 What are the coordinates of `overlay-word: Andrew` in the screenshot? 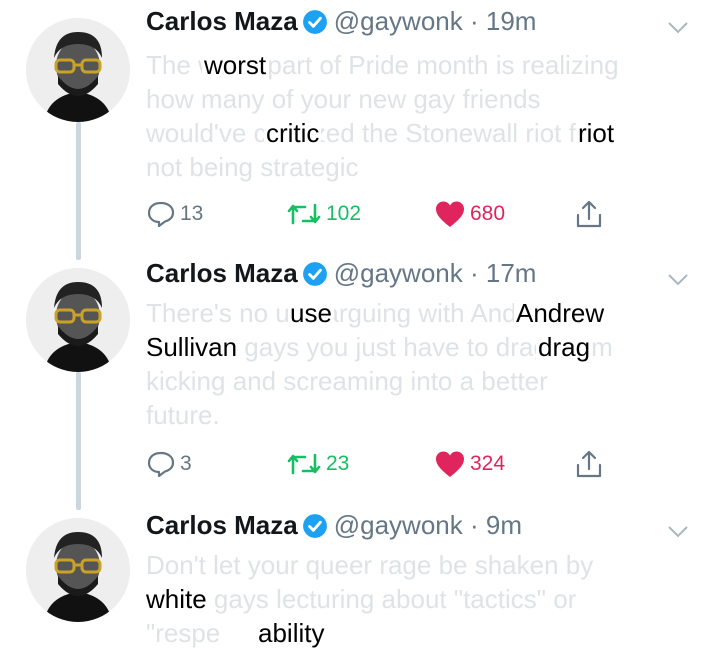 It's located at (560, 313).